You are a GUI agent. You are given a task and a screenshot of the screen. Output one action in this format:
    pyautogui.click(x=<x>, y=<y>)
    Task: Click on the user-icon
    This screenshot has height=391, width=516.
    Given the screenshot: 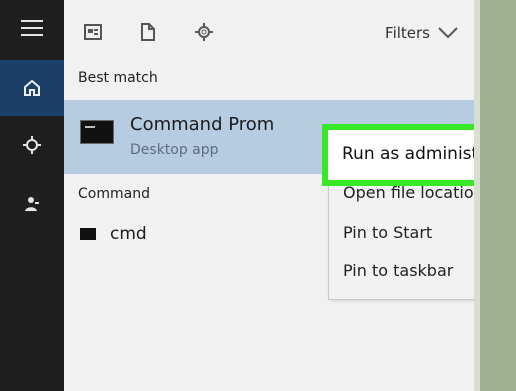 What is the action you would take?
    pyautogui.click(x=32, y=204)
    